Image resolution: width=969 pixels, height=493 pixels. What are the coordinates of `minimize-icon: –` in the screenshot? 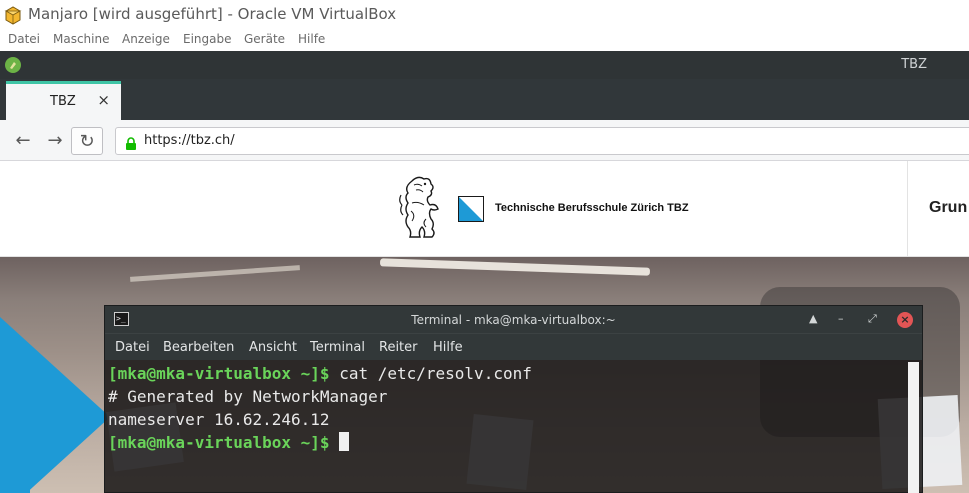 It's located at (841, 319).